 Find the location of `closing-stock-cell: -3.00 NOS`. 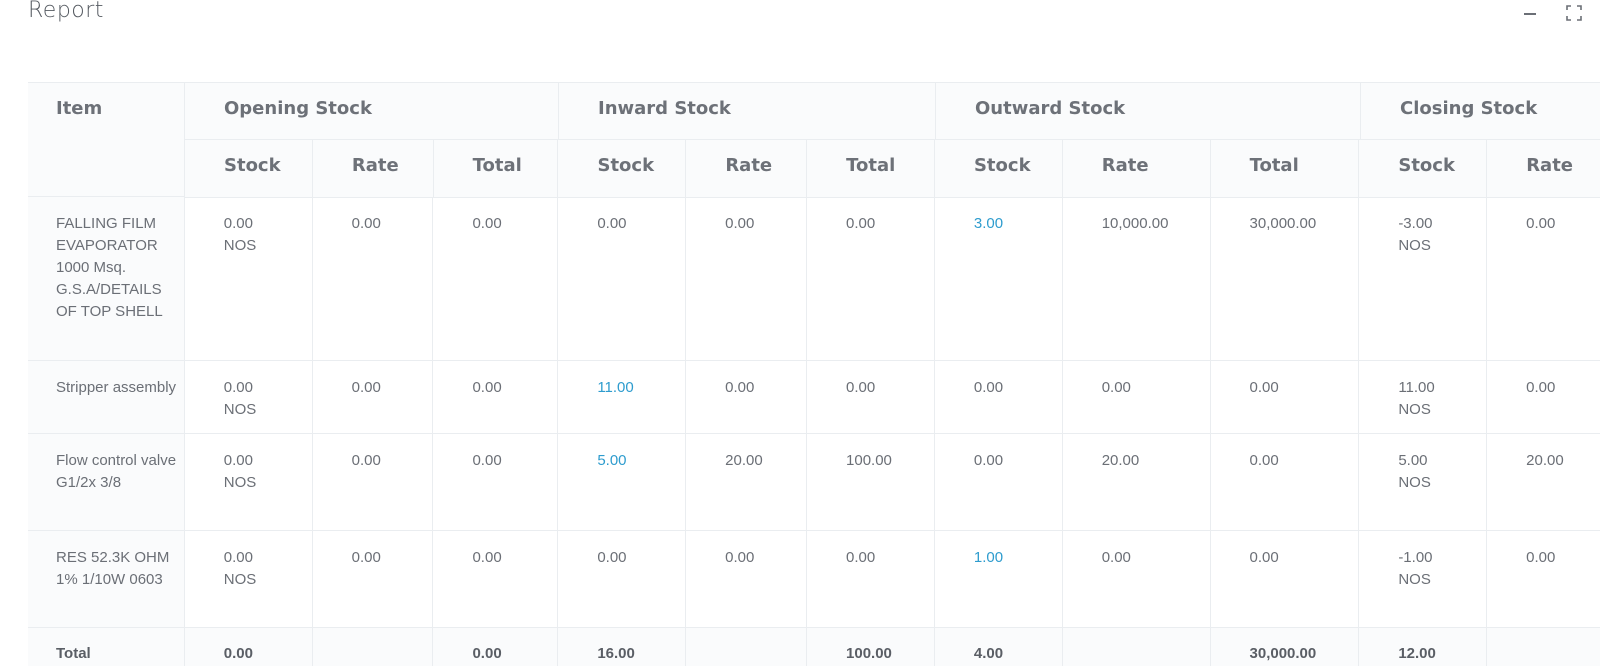

closing-stock-cell: -3.00 NOS is located at coordinates (1423, 278).